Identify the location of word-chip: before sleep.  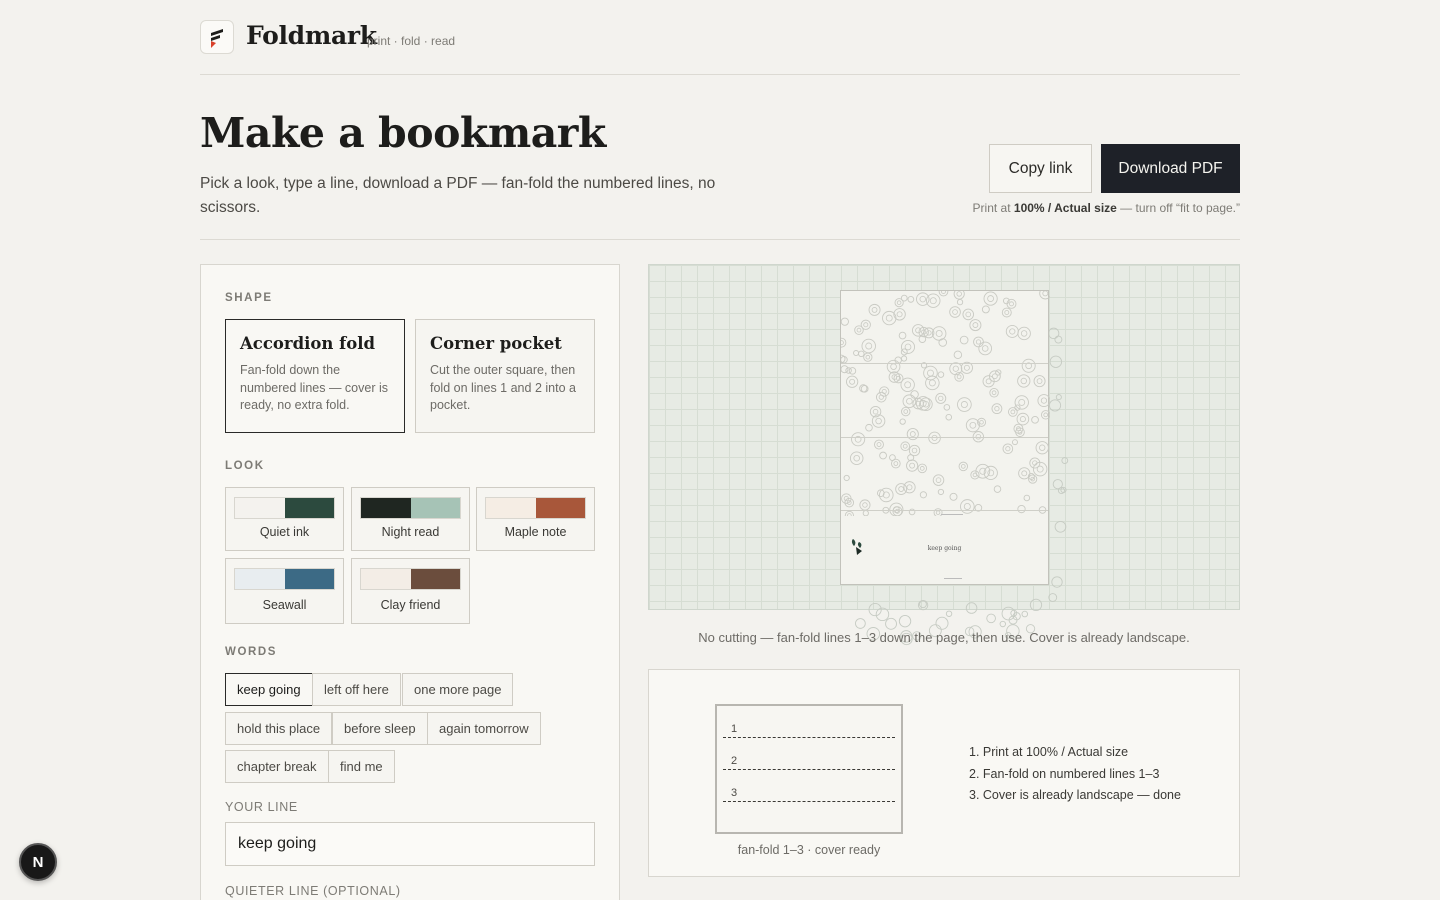
(380, 728).